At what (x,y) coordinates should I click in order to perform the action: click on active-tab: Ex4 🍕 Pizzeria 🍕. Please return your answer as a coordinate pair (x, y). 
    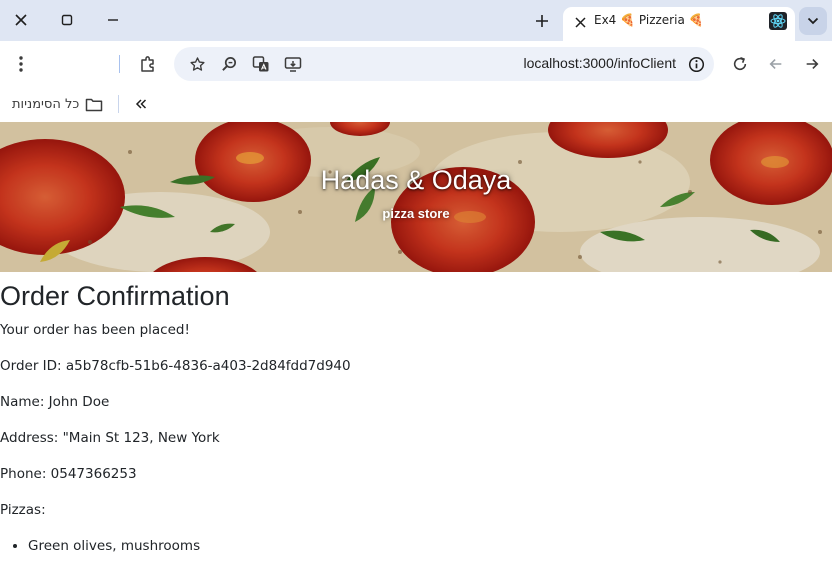
    Looking at the image, I should click on (679, 24).